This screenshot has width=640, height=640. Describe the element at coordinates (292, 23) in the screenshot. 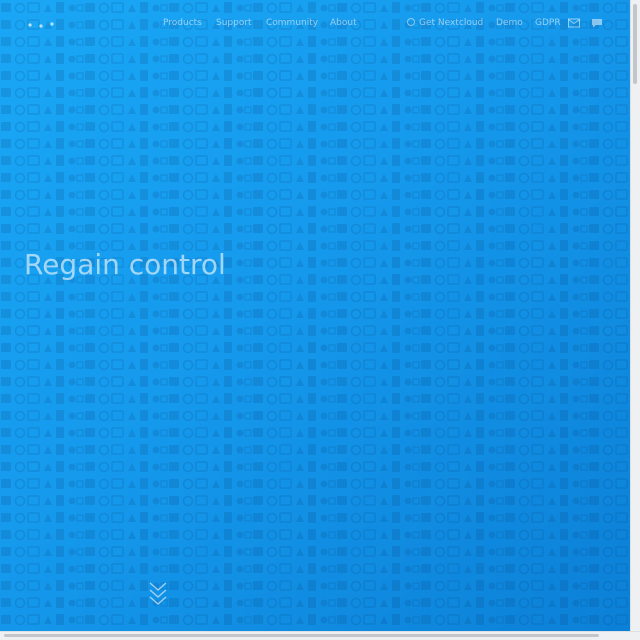

I see `nav-community: Community` at that location.